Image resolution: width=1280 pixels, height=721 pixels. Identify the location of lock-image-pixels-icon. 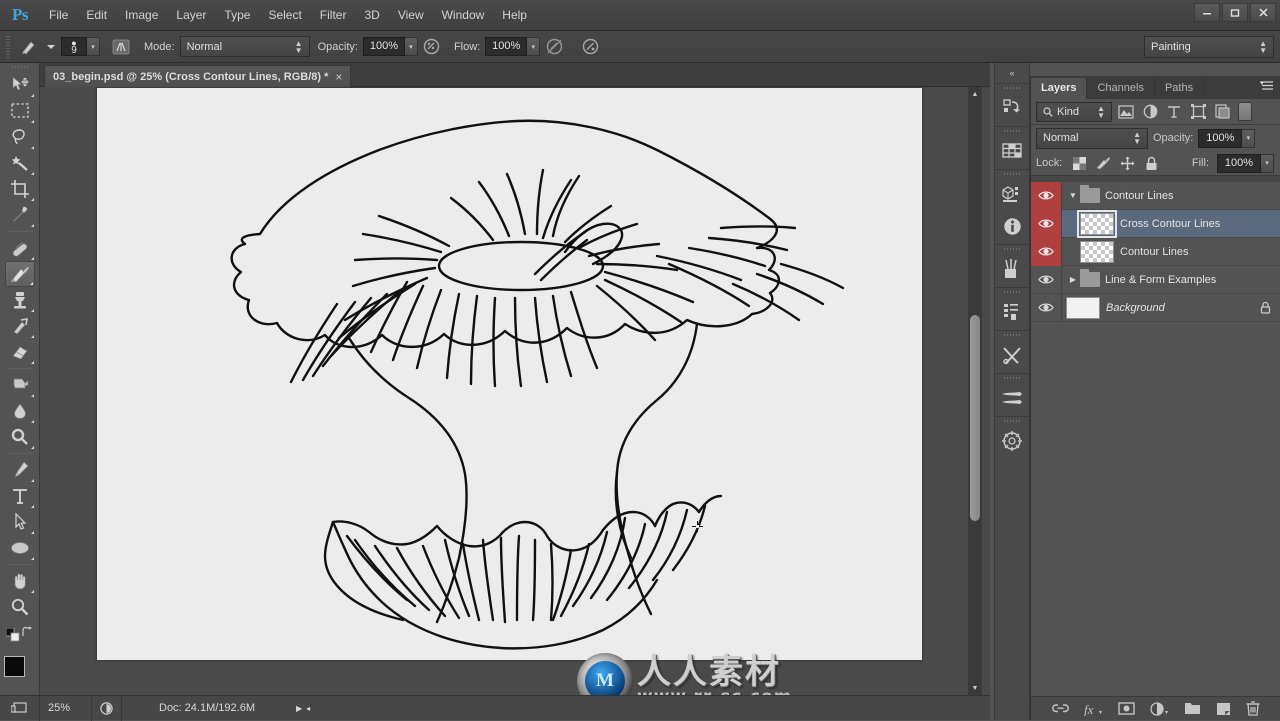
(1103, 163).